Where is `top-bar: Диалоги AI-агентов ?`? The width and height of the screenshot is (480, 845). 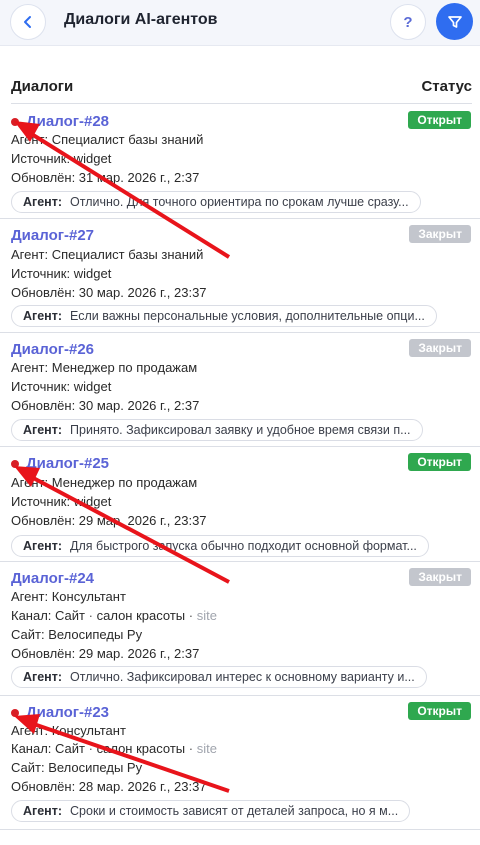 top-bar: Диалоги AI-агентов ? is located at coordinates (240, 23).